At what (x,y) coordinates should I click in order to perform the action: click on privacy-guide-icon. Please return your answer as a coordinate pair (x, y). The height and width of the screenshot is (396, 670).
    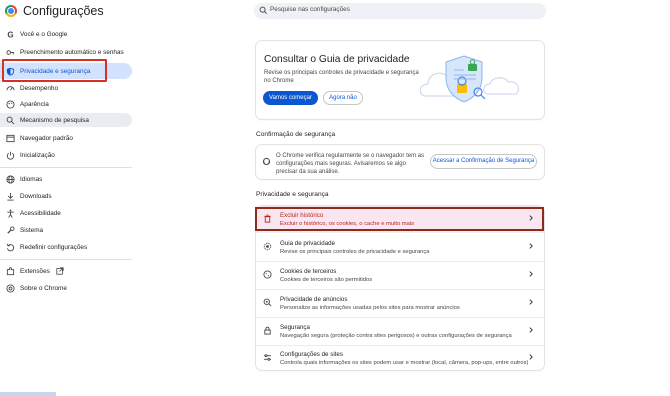
    Looking at the image, I should click on (267, 246).